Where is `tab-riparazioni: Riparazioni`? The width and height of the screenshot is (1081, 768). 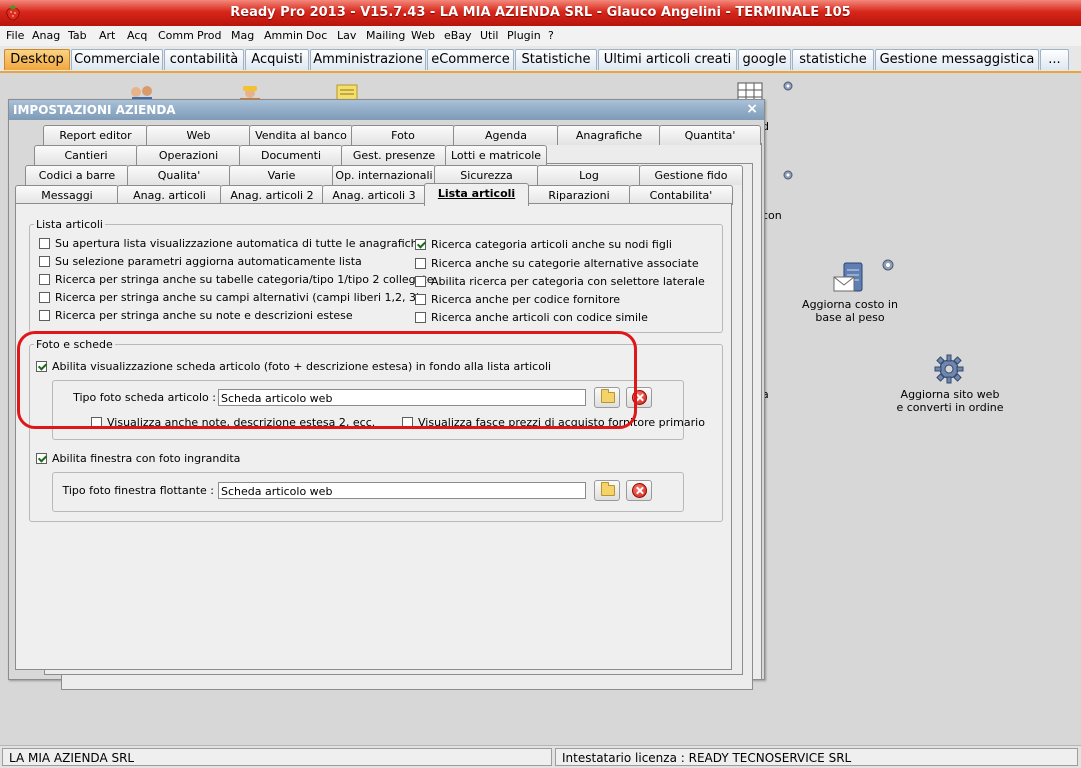 tab-riparazioni: Riparazioni is located at coordinates (579, 195).